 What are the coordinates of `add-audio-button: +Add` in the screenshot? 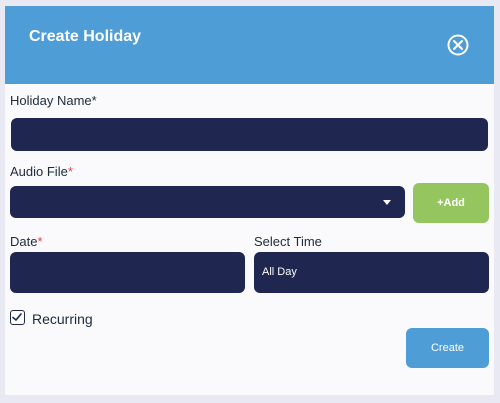 It's located at (451, 203).